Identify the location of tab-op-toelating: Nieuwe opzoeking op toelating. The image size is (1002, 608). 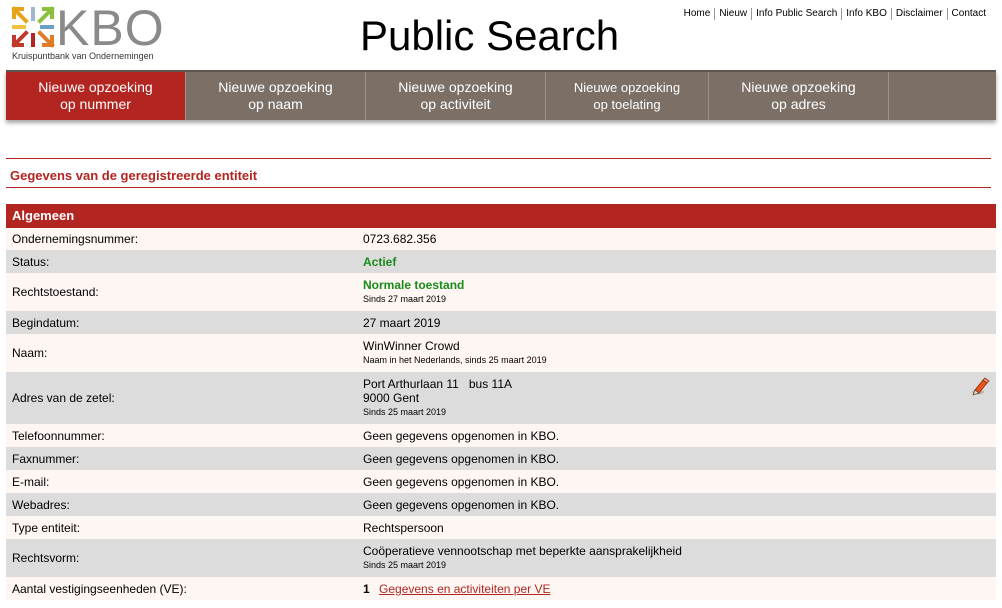
(627, 96).